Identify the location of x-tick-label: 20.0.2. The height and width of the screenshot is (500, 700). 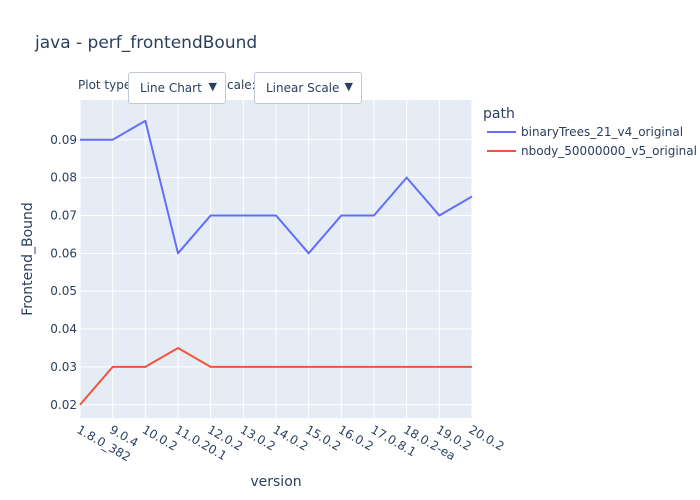
(487, 437).